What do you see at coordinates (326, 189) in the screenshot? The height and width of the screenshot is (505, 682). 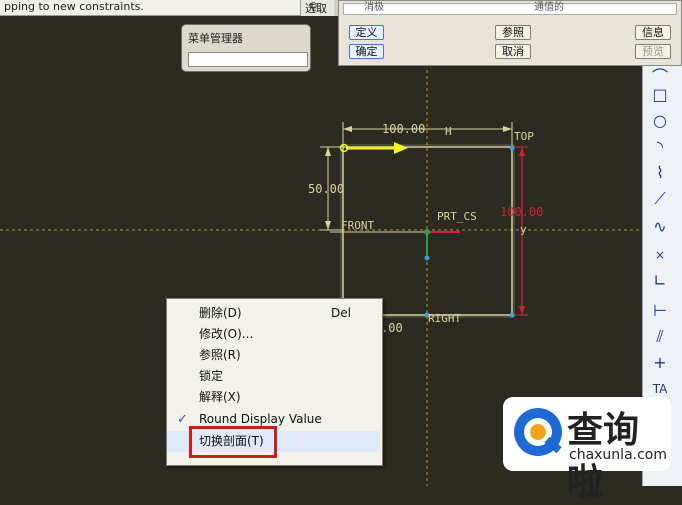 I see `dim-vertical-value: 50.00` at bounding box center [326, 189].